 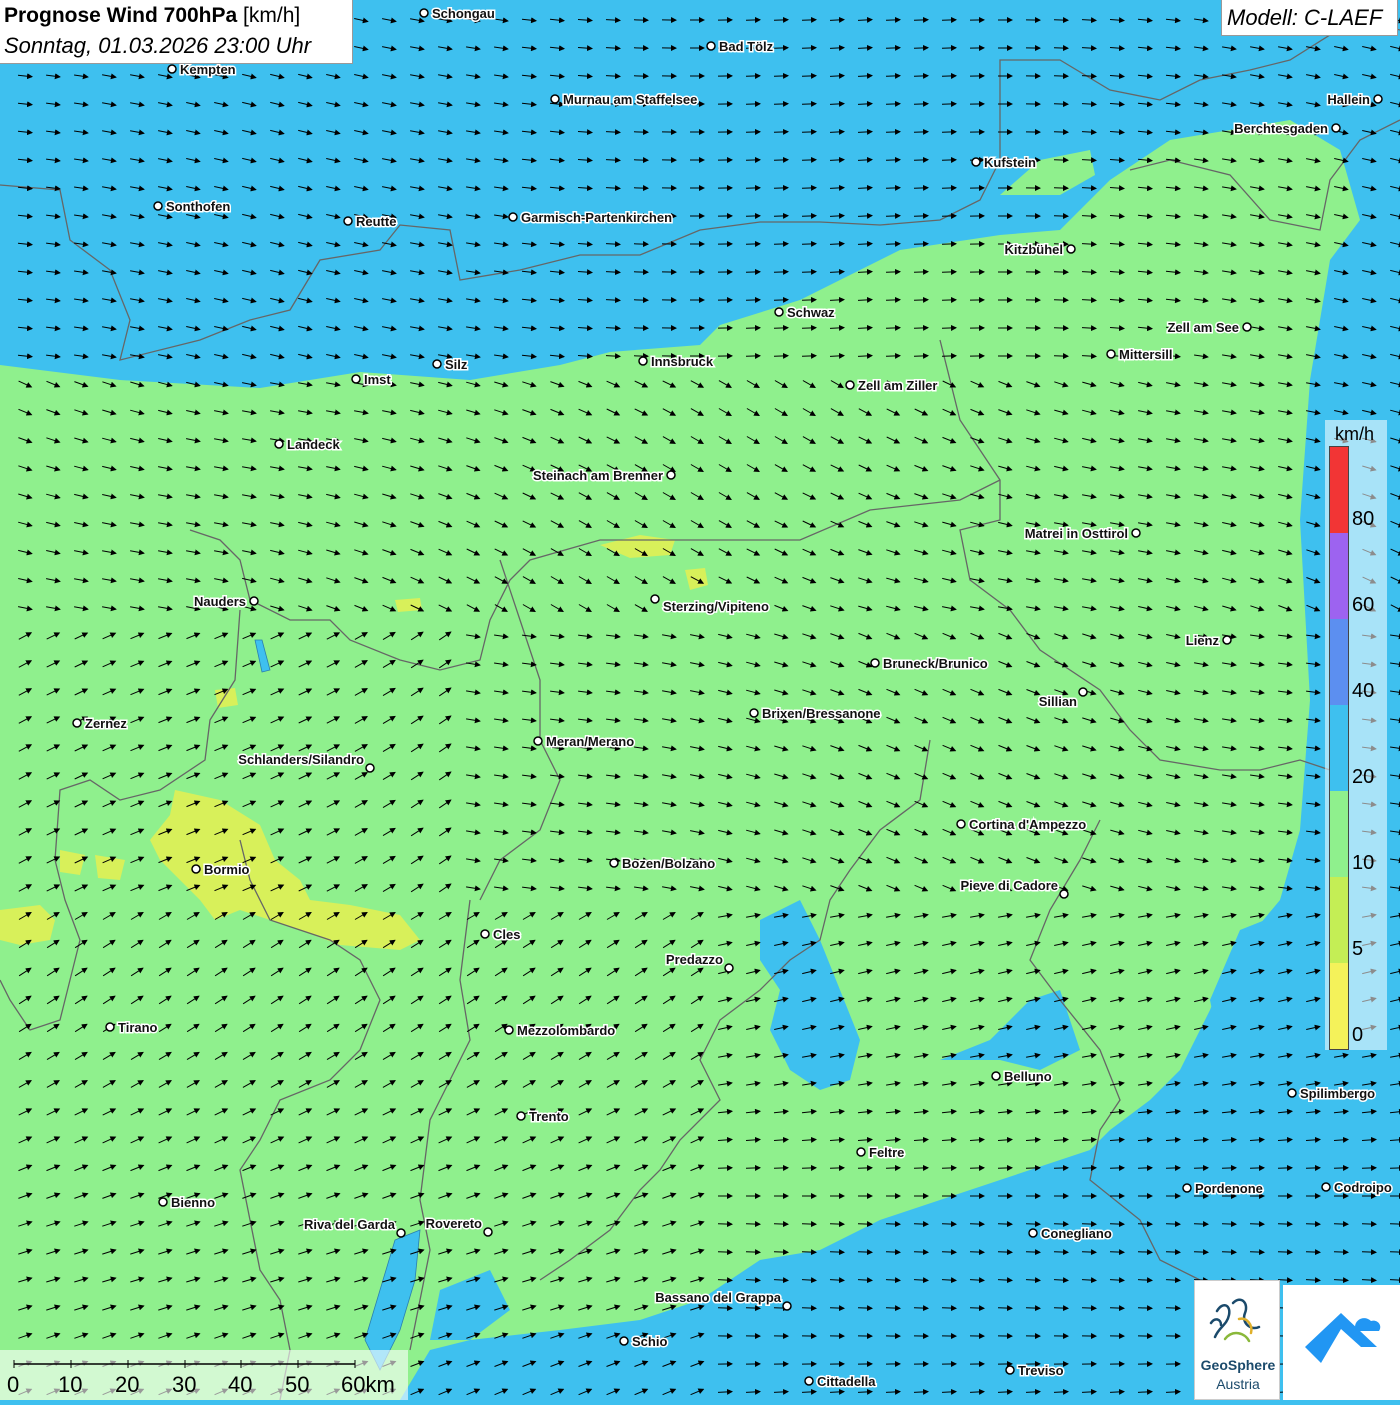 I want to click on map-title: Prognose Wind 700hPa [km/h], so click(x=152, y=16).